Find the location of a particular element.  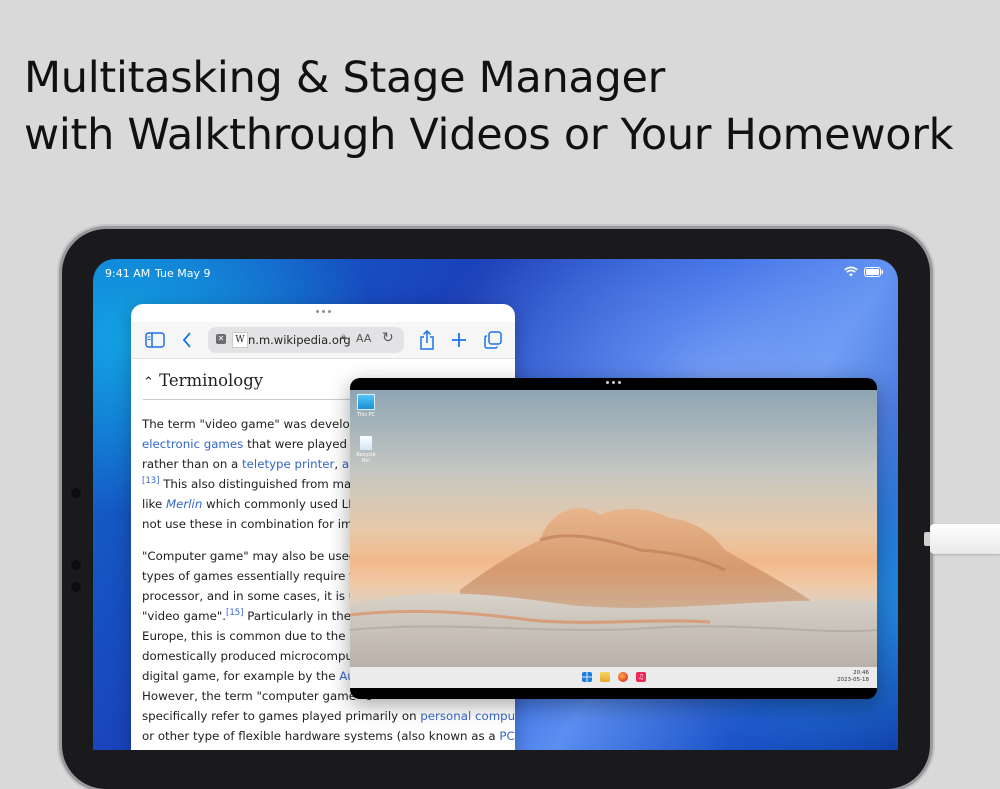

taskbar-clock: 20:46 2023-05-18 is located at coordinates (853, 677).